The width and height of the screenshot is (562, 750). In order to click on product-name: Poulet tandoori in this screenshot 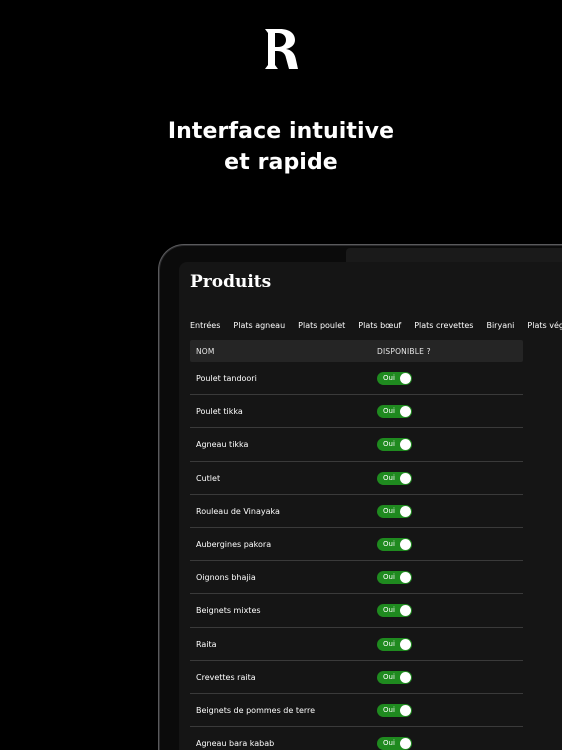, I will do `click(226, 378)`.